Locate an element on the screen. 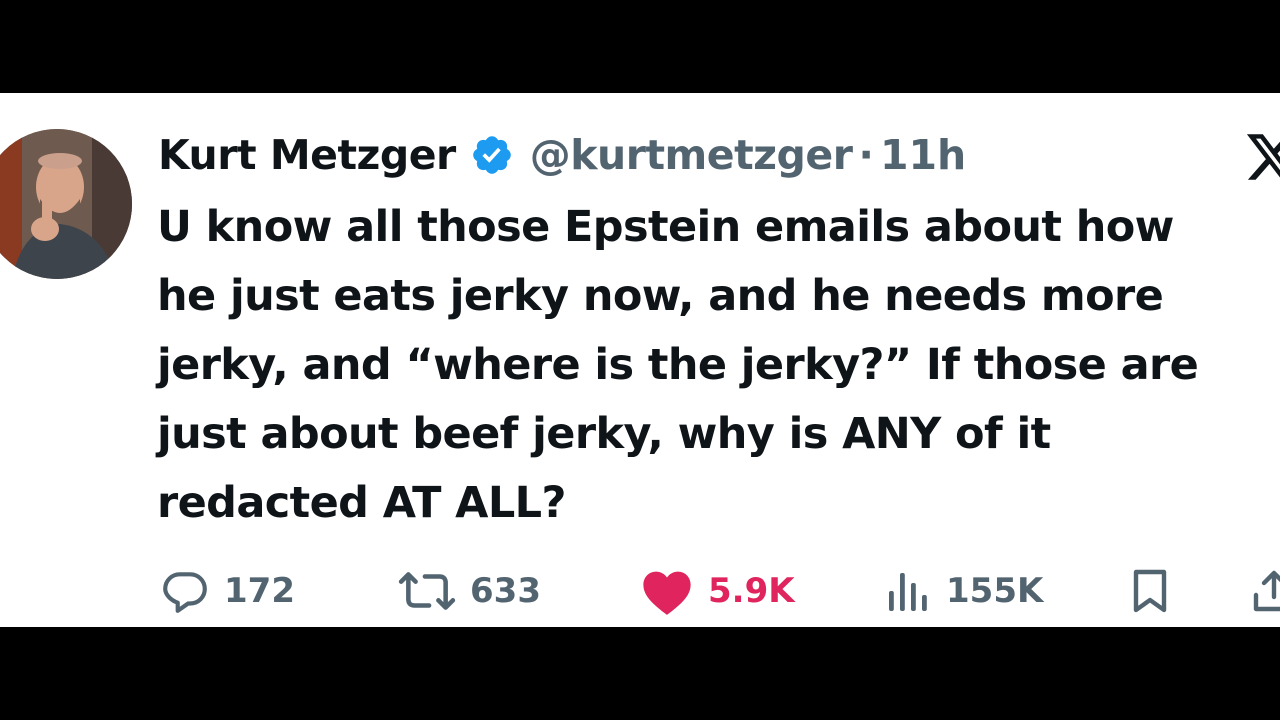 This screenshot has height=720, width=1280. views-icon is located at coordinates (908, 592).